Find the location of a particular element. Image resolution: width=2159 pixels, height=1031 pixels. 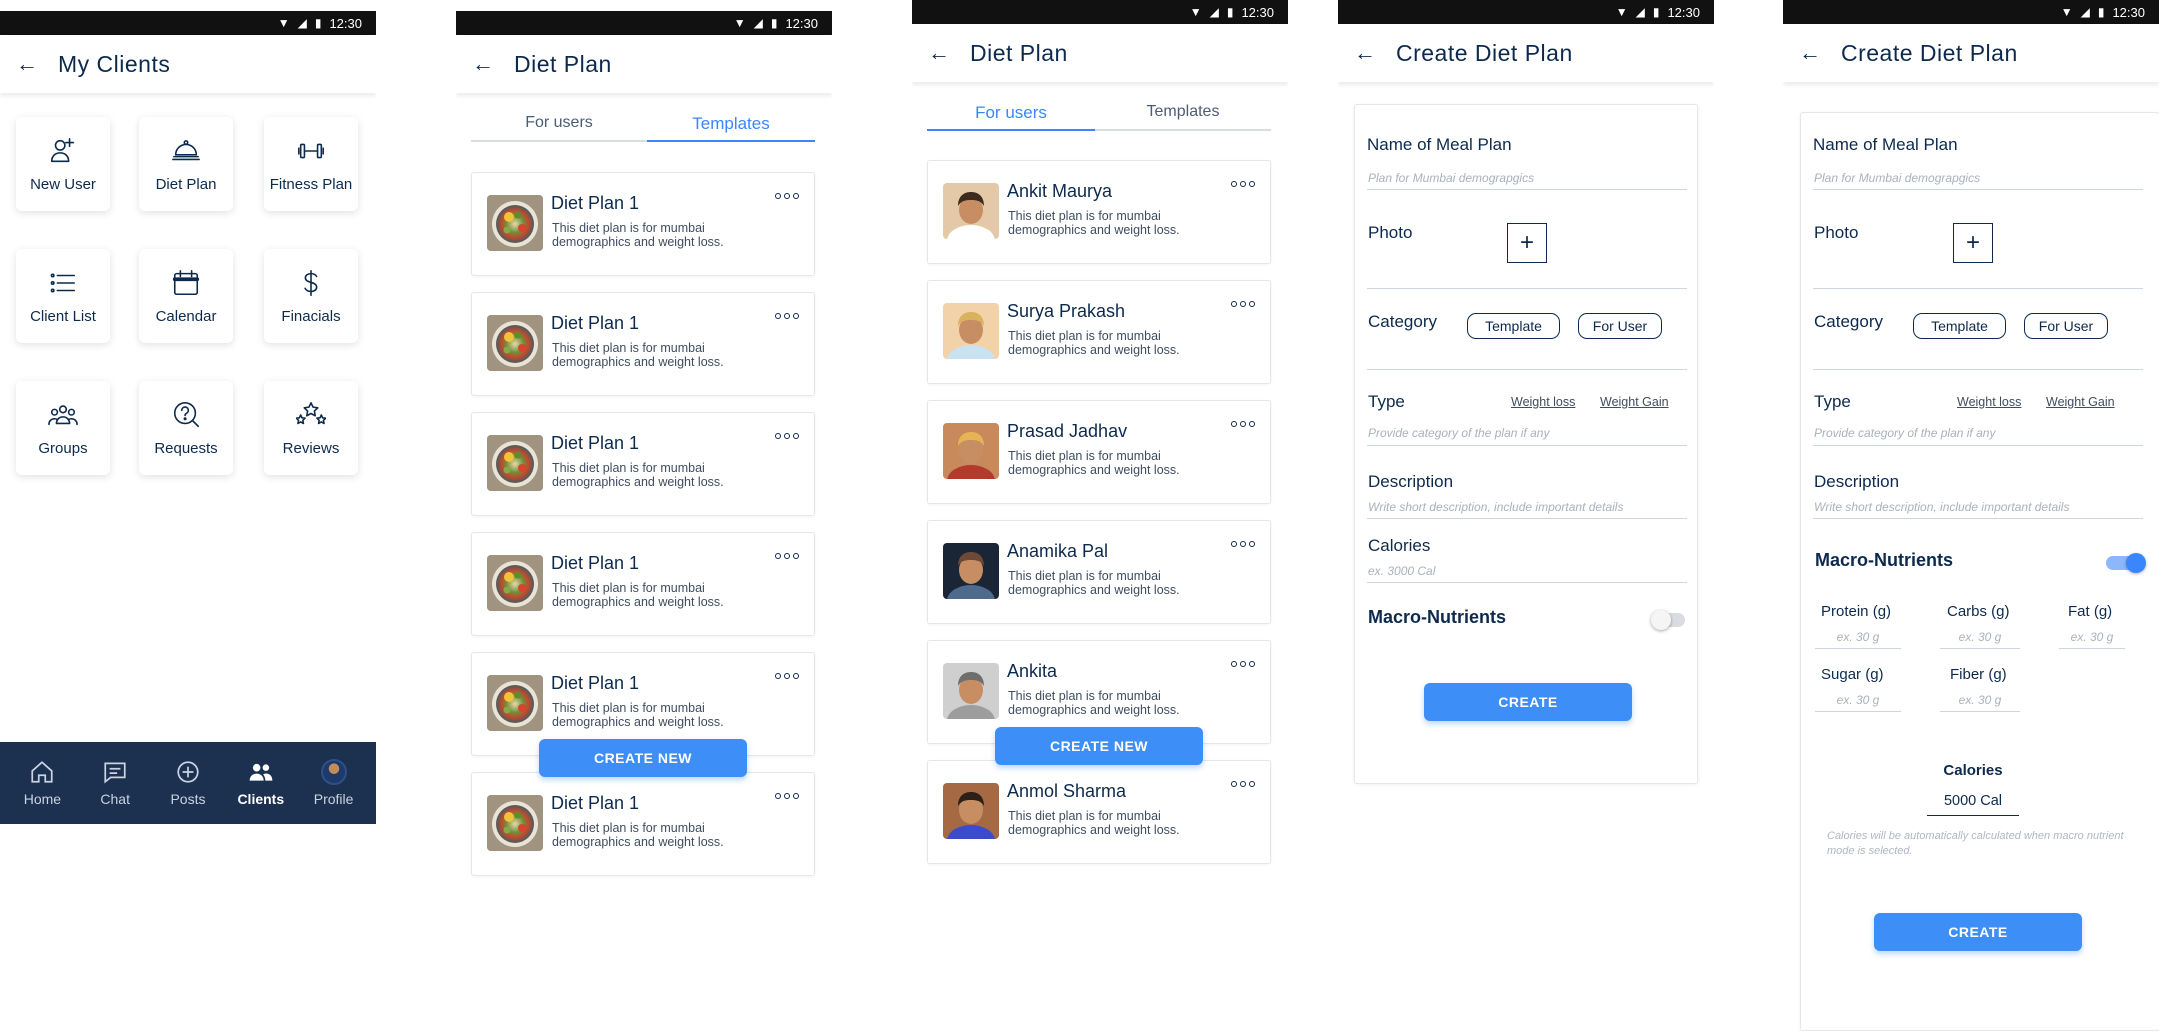

tile-finacials: Finacials is located at coordinates (311, 296).